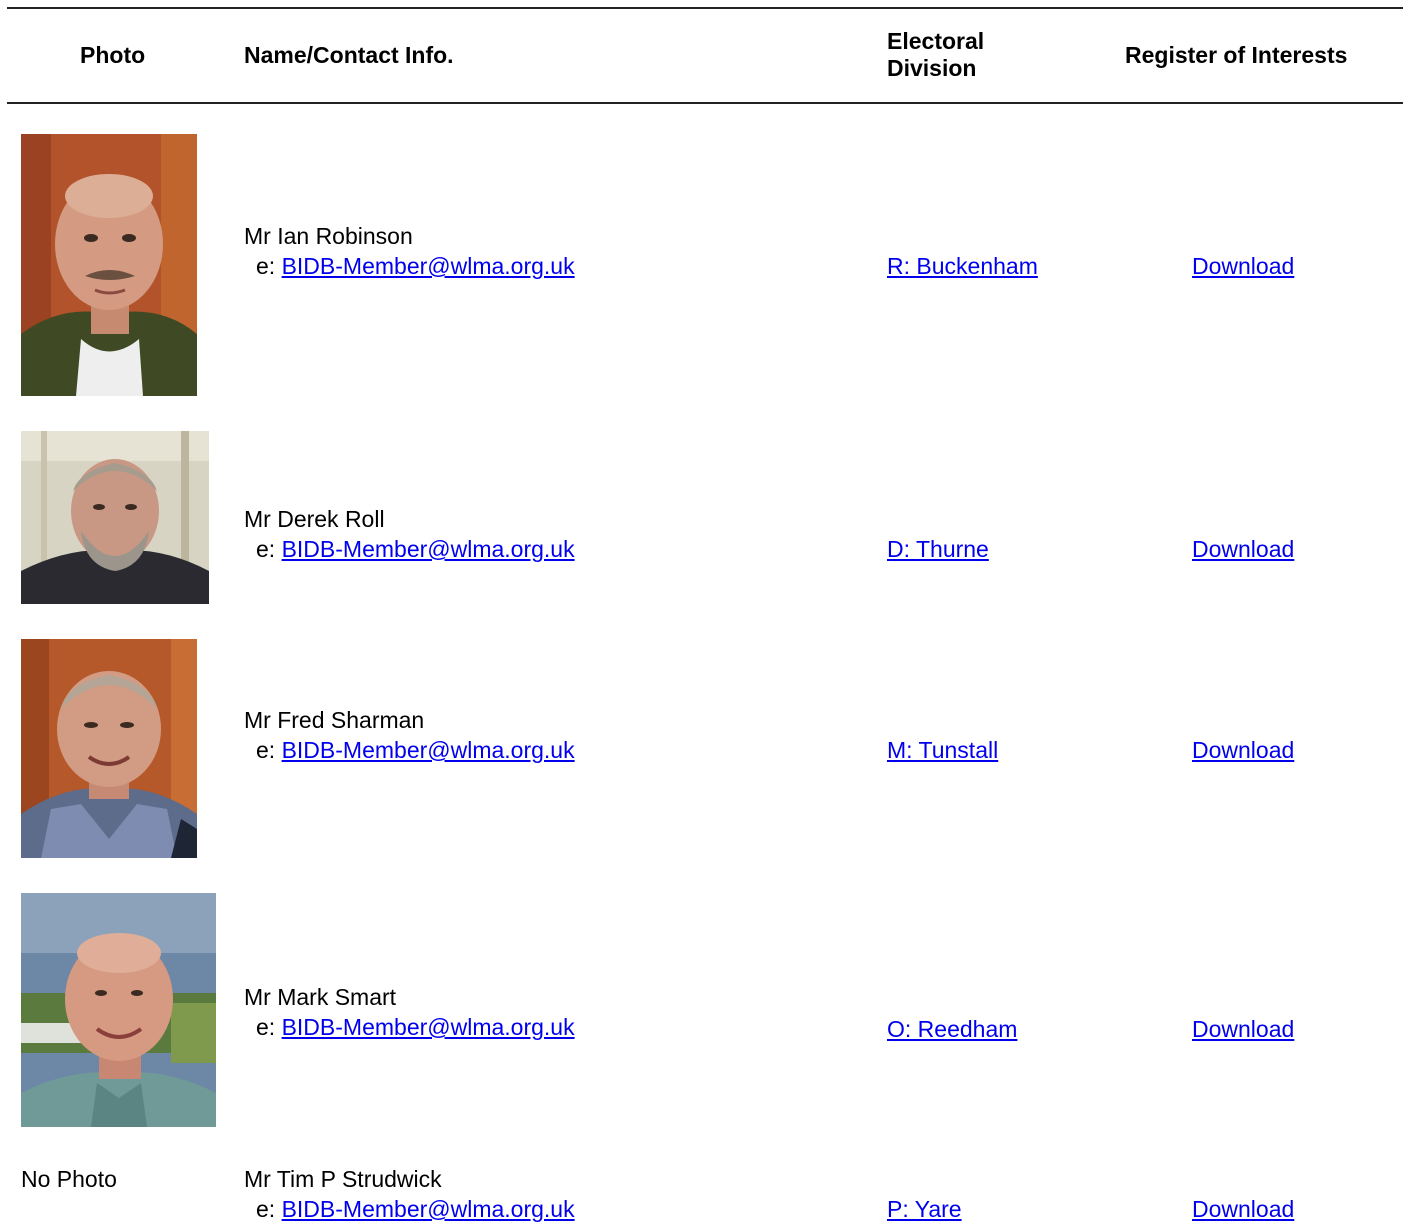 This screenshot has height=1224, width=1408. I want to click on header-rule, so click(705, 103).